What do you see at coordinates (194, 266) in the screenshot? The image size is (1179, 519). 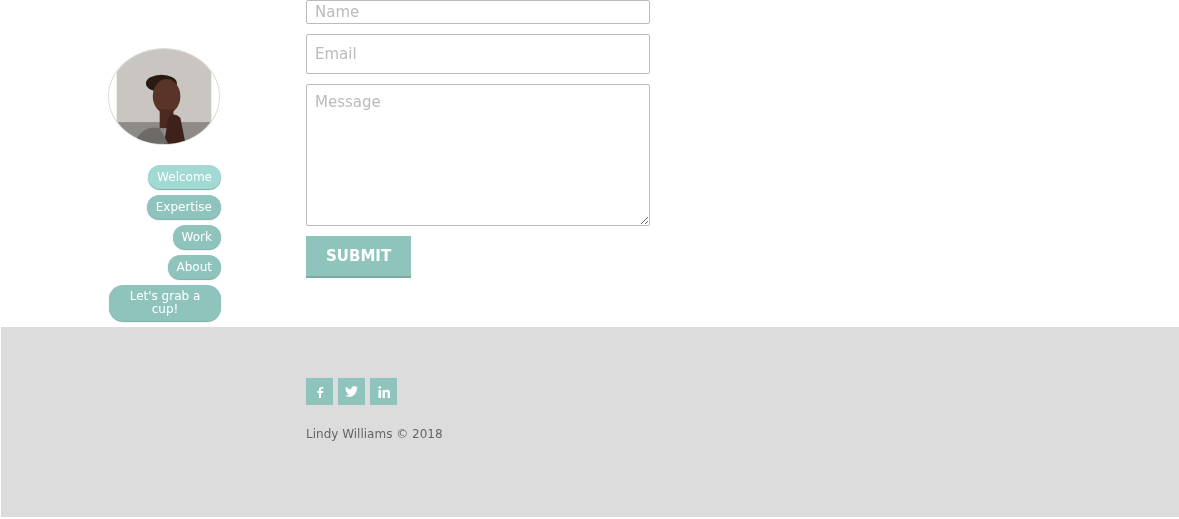 I see `nav-button: About` at bounding box center [194, 266].